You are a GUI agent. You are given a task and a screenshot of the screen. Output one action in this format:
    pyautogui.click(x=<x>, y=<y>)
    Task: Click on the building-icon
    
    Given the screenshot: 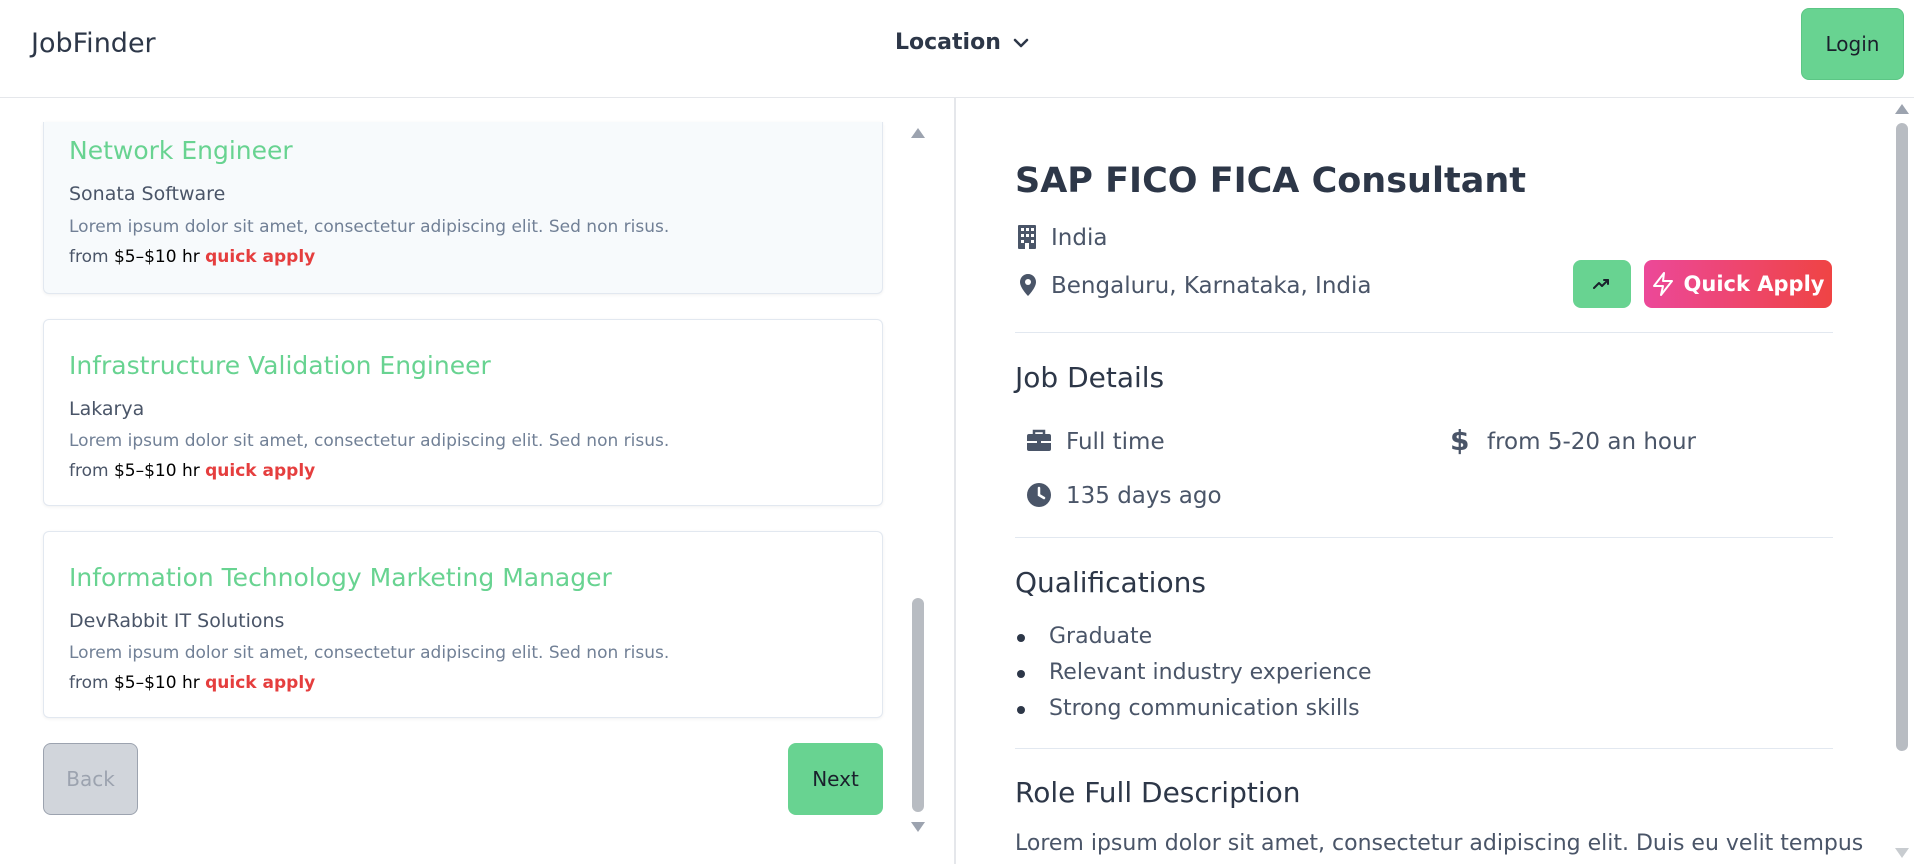 What is the action you would take?
    pyautogui.click(x=1027, y=237)
    